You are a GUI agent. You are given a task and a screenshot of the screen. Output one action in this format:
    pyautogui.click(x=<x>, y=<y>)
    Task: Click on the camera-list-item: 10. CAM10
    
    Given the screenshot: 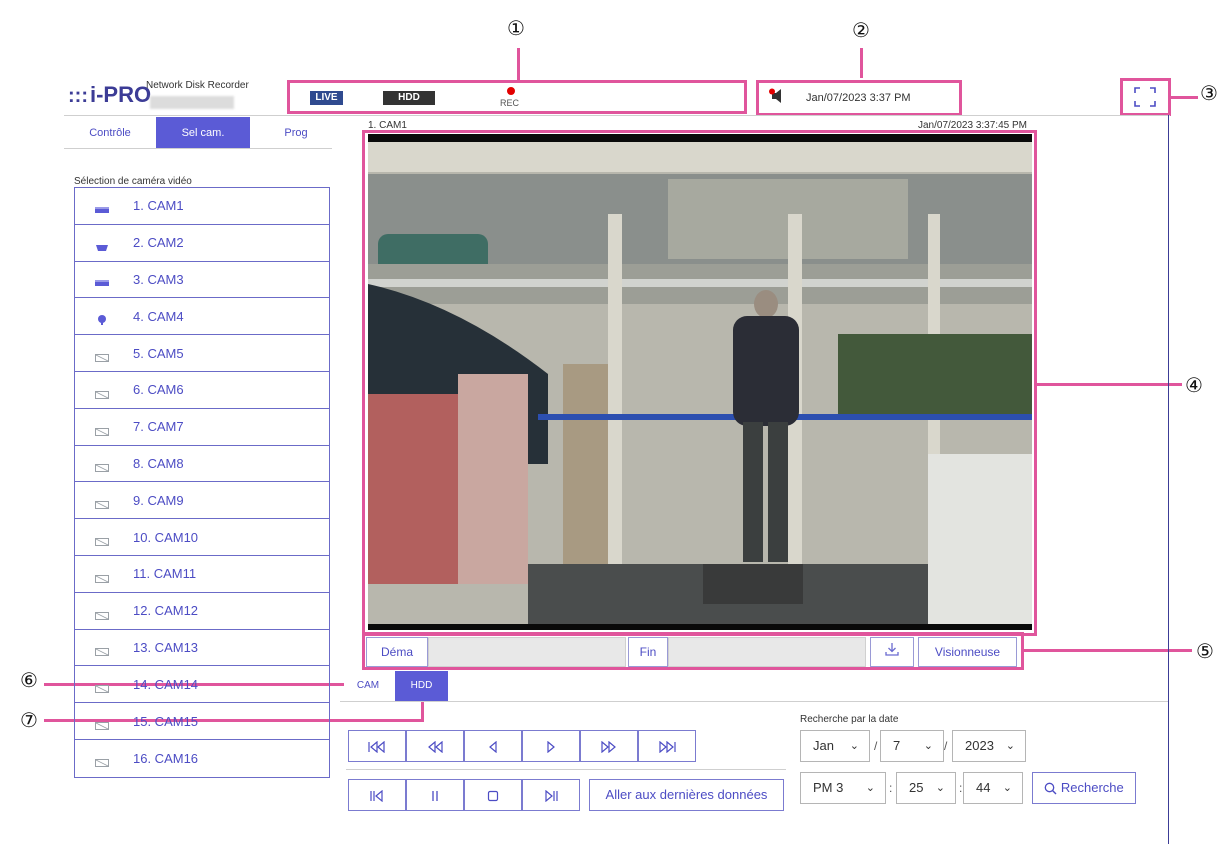 What is the action you would take?
    pyautogui.click(x=202, y=537)
    